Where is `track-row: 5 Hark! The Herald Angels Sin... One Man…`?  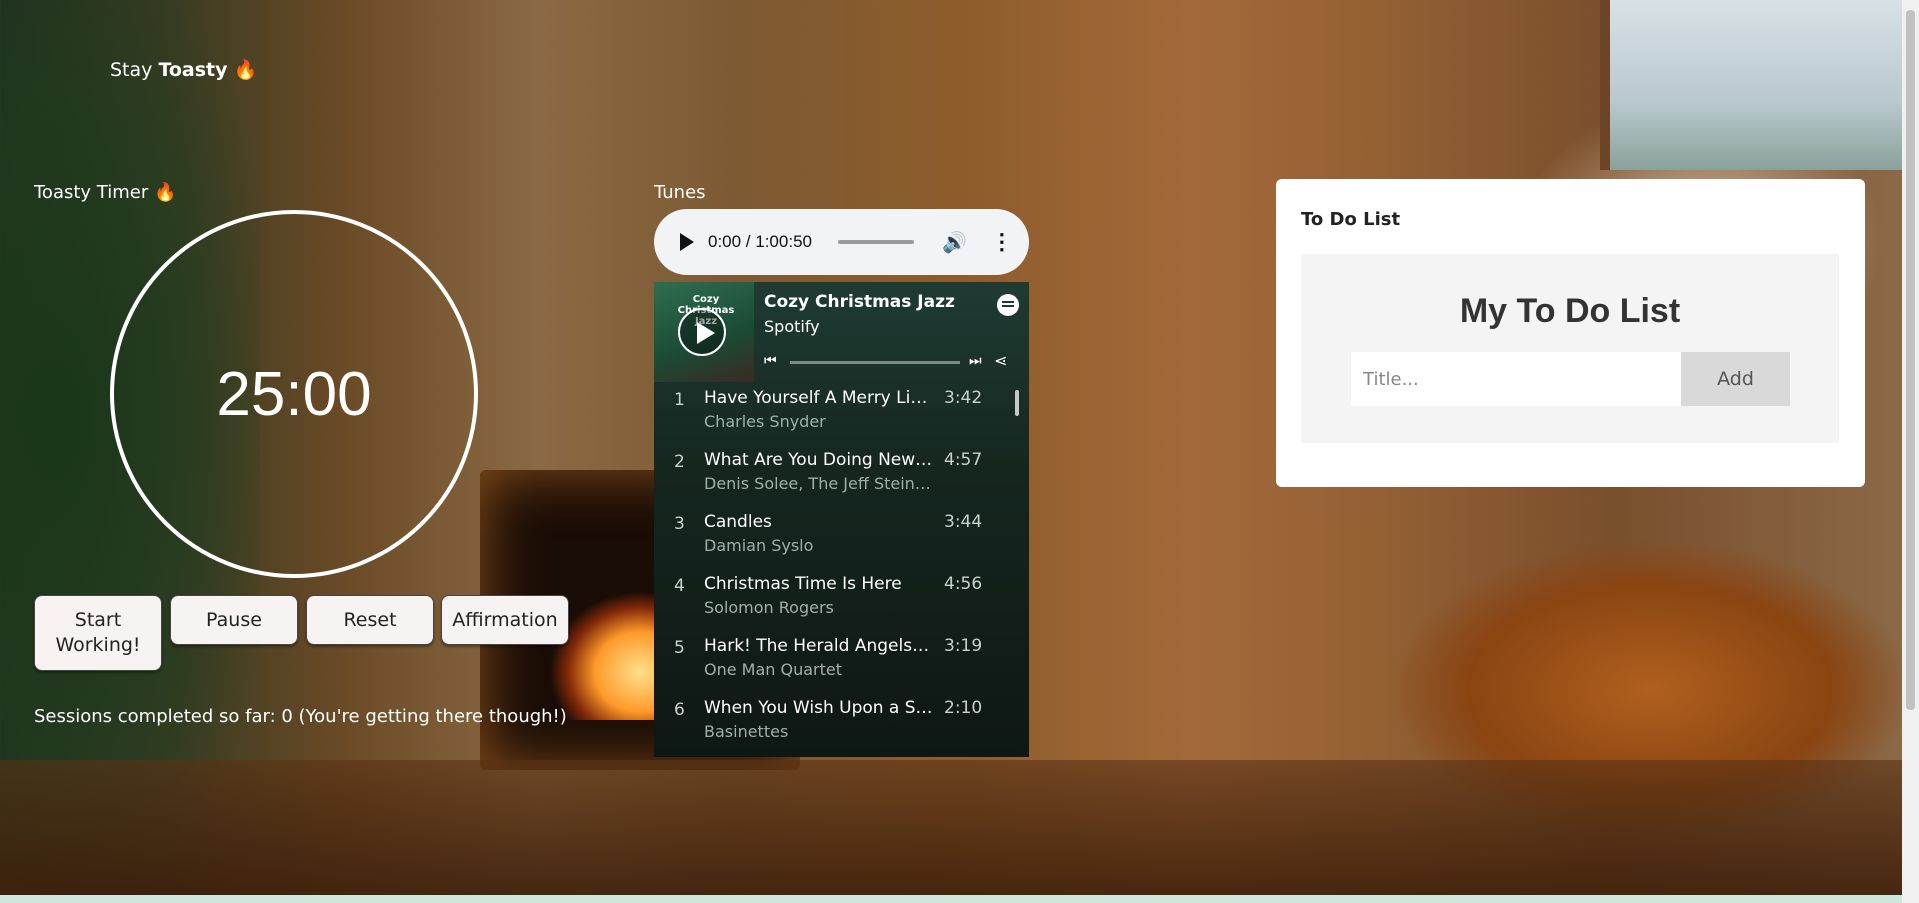
track-row: 5 Hark! The Herald Angels Sin... One Man… is located at coordinates (841, 661).